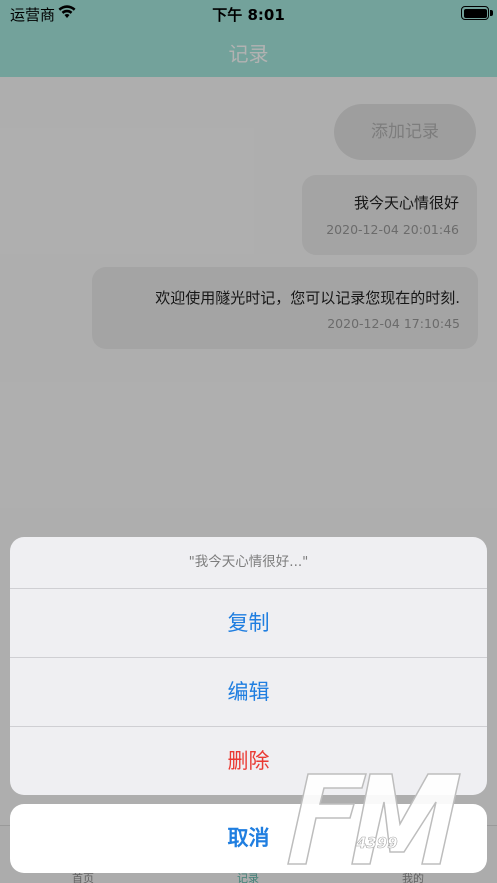 Image resolution: width=497 pixels, height=883 pixels. What do you see at coordinates (248, 691) in the screenshot?
I see `edit-button: 编辑` at bounding box center [248, 691].